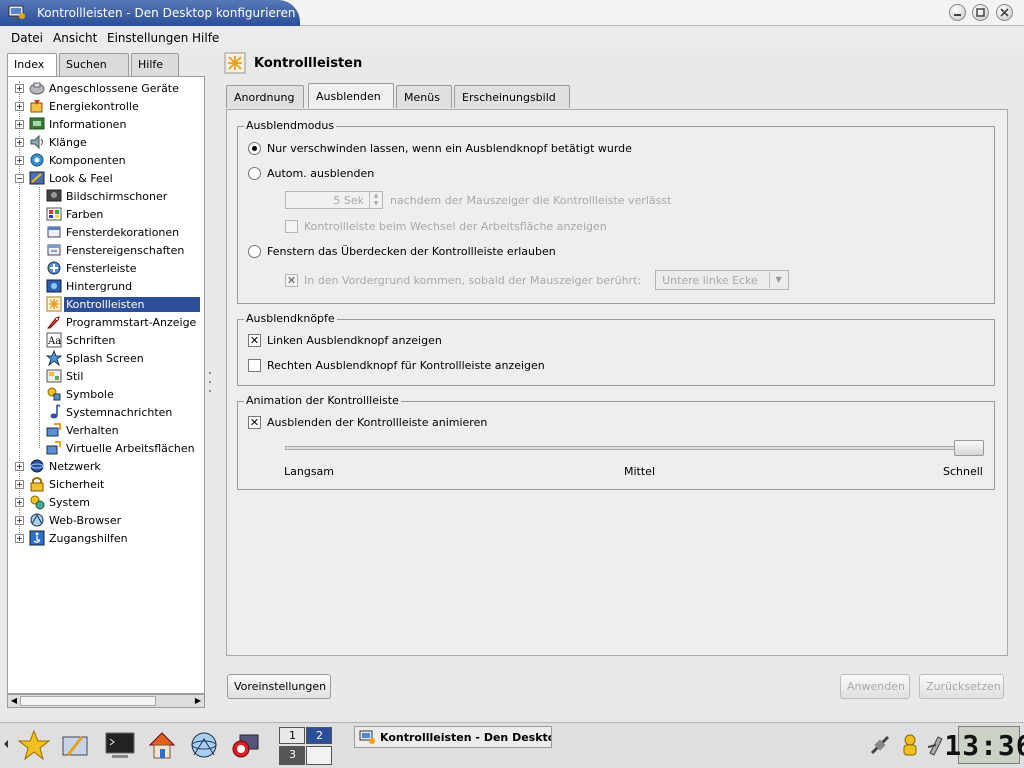  I want to click on animation-speed-slider, so click(632, 448).